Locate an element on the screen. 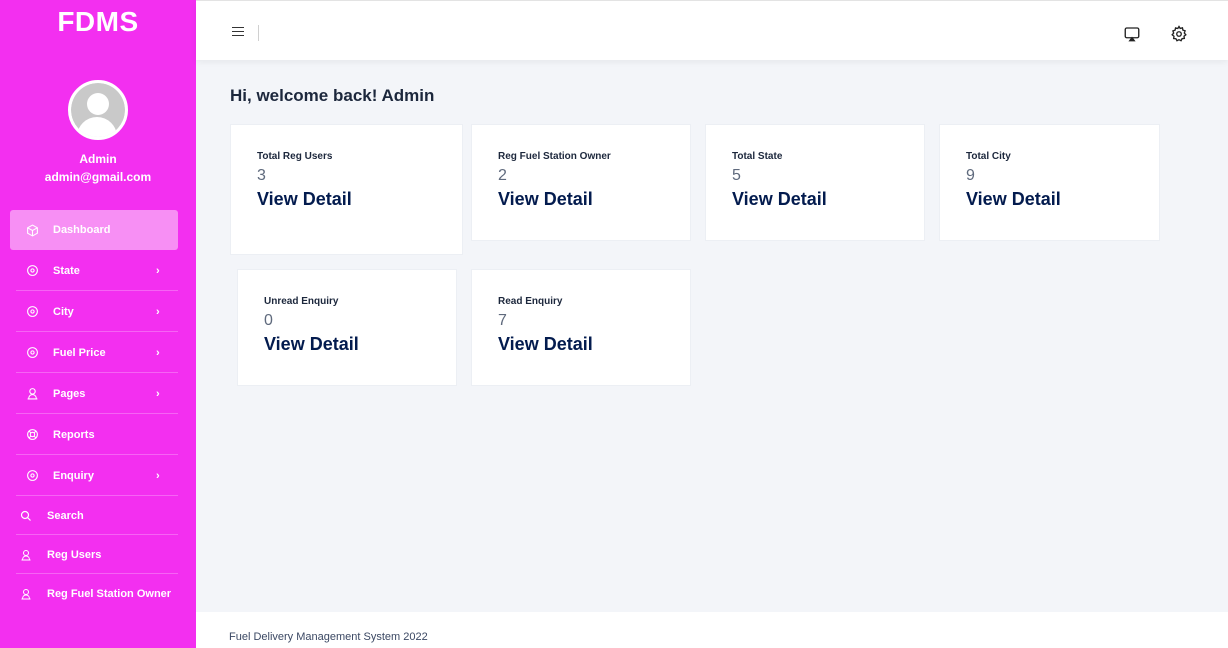  sidebar-item-label: Dashboard is located at coordinates (82, 230).